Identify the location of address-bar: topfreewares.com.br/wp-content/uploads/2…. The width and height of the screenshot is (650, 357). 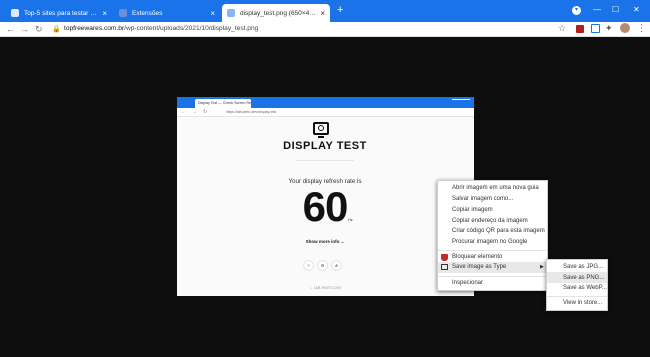
(161, 28).